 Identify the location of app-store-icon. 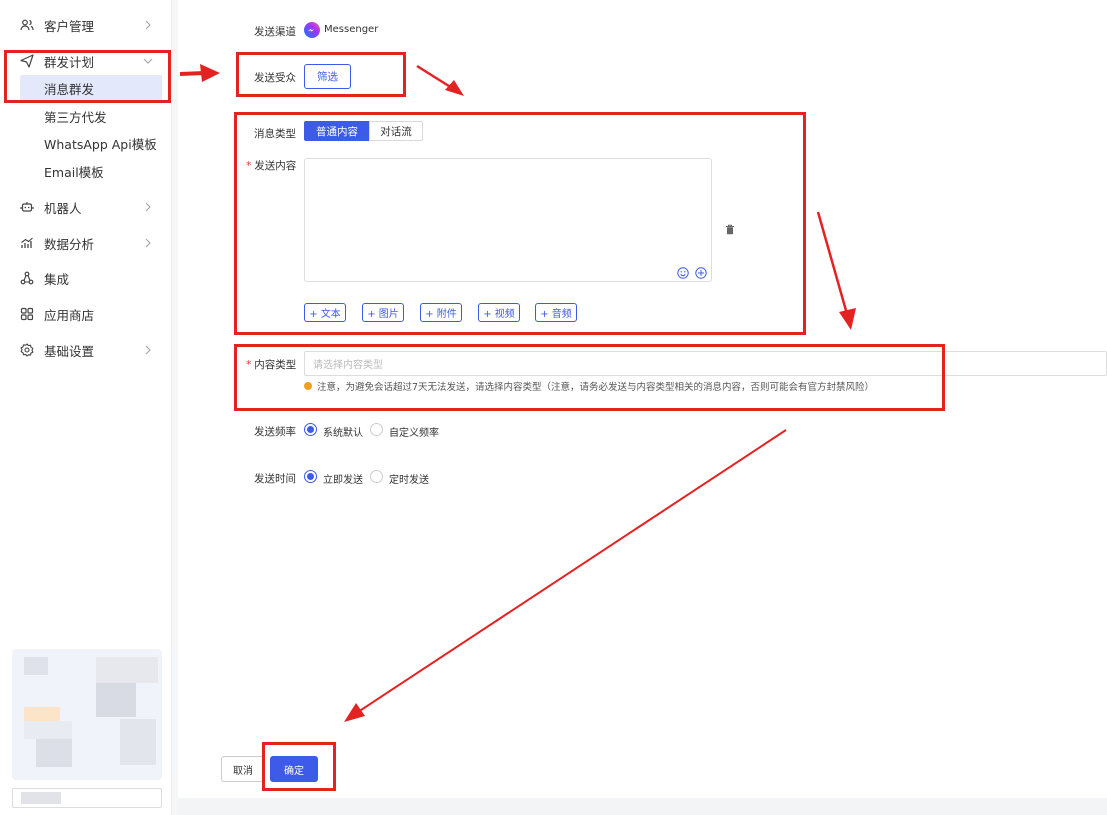
(27, 314).